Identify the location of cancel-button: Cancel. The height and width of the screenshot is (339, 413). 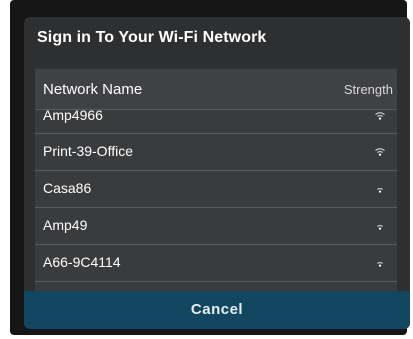
(217, 310).